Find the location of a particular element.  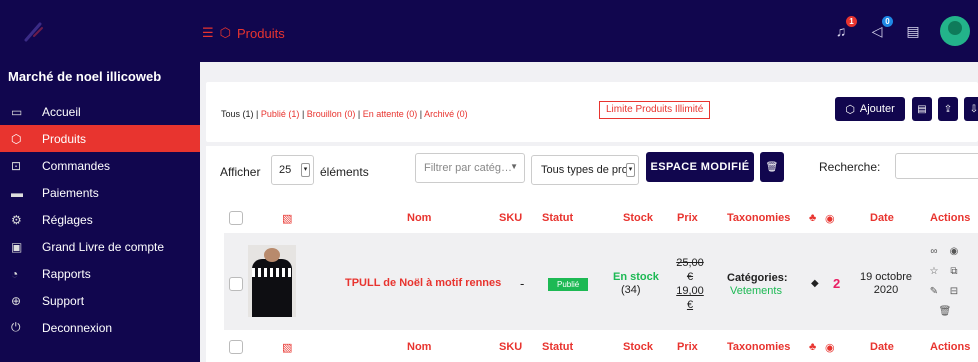

logo-icon is located at coordinates (34, 32).